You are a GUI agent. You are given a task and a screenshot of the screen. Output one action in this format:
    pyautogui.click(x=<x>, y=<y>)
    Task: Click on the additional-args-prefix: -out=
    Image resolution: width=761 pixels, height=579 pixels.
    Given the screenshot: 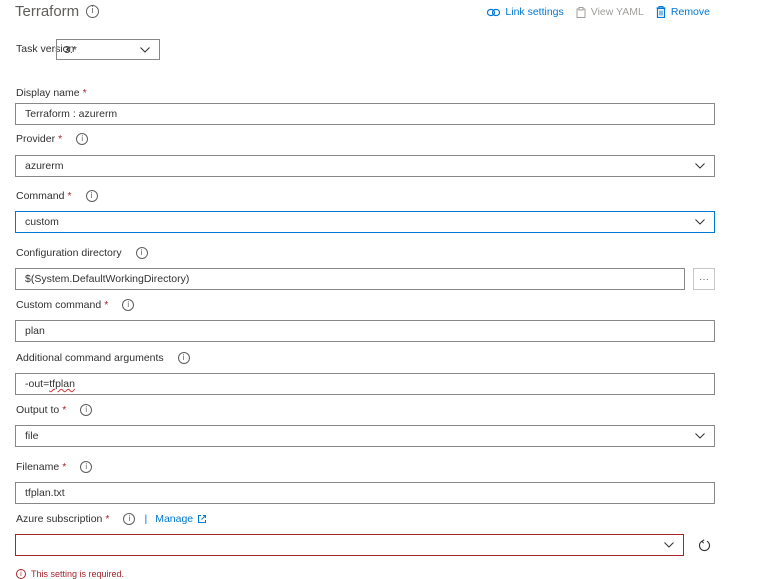 What is the action you would take?
    pyautogui.click(x=37, y=384)
    